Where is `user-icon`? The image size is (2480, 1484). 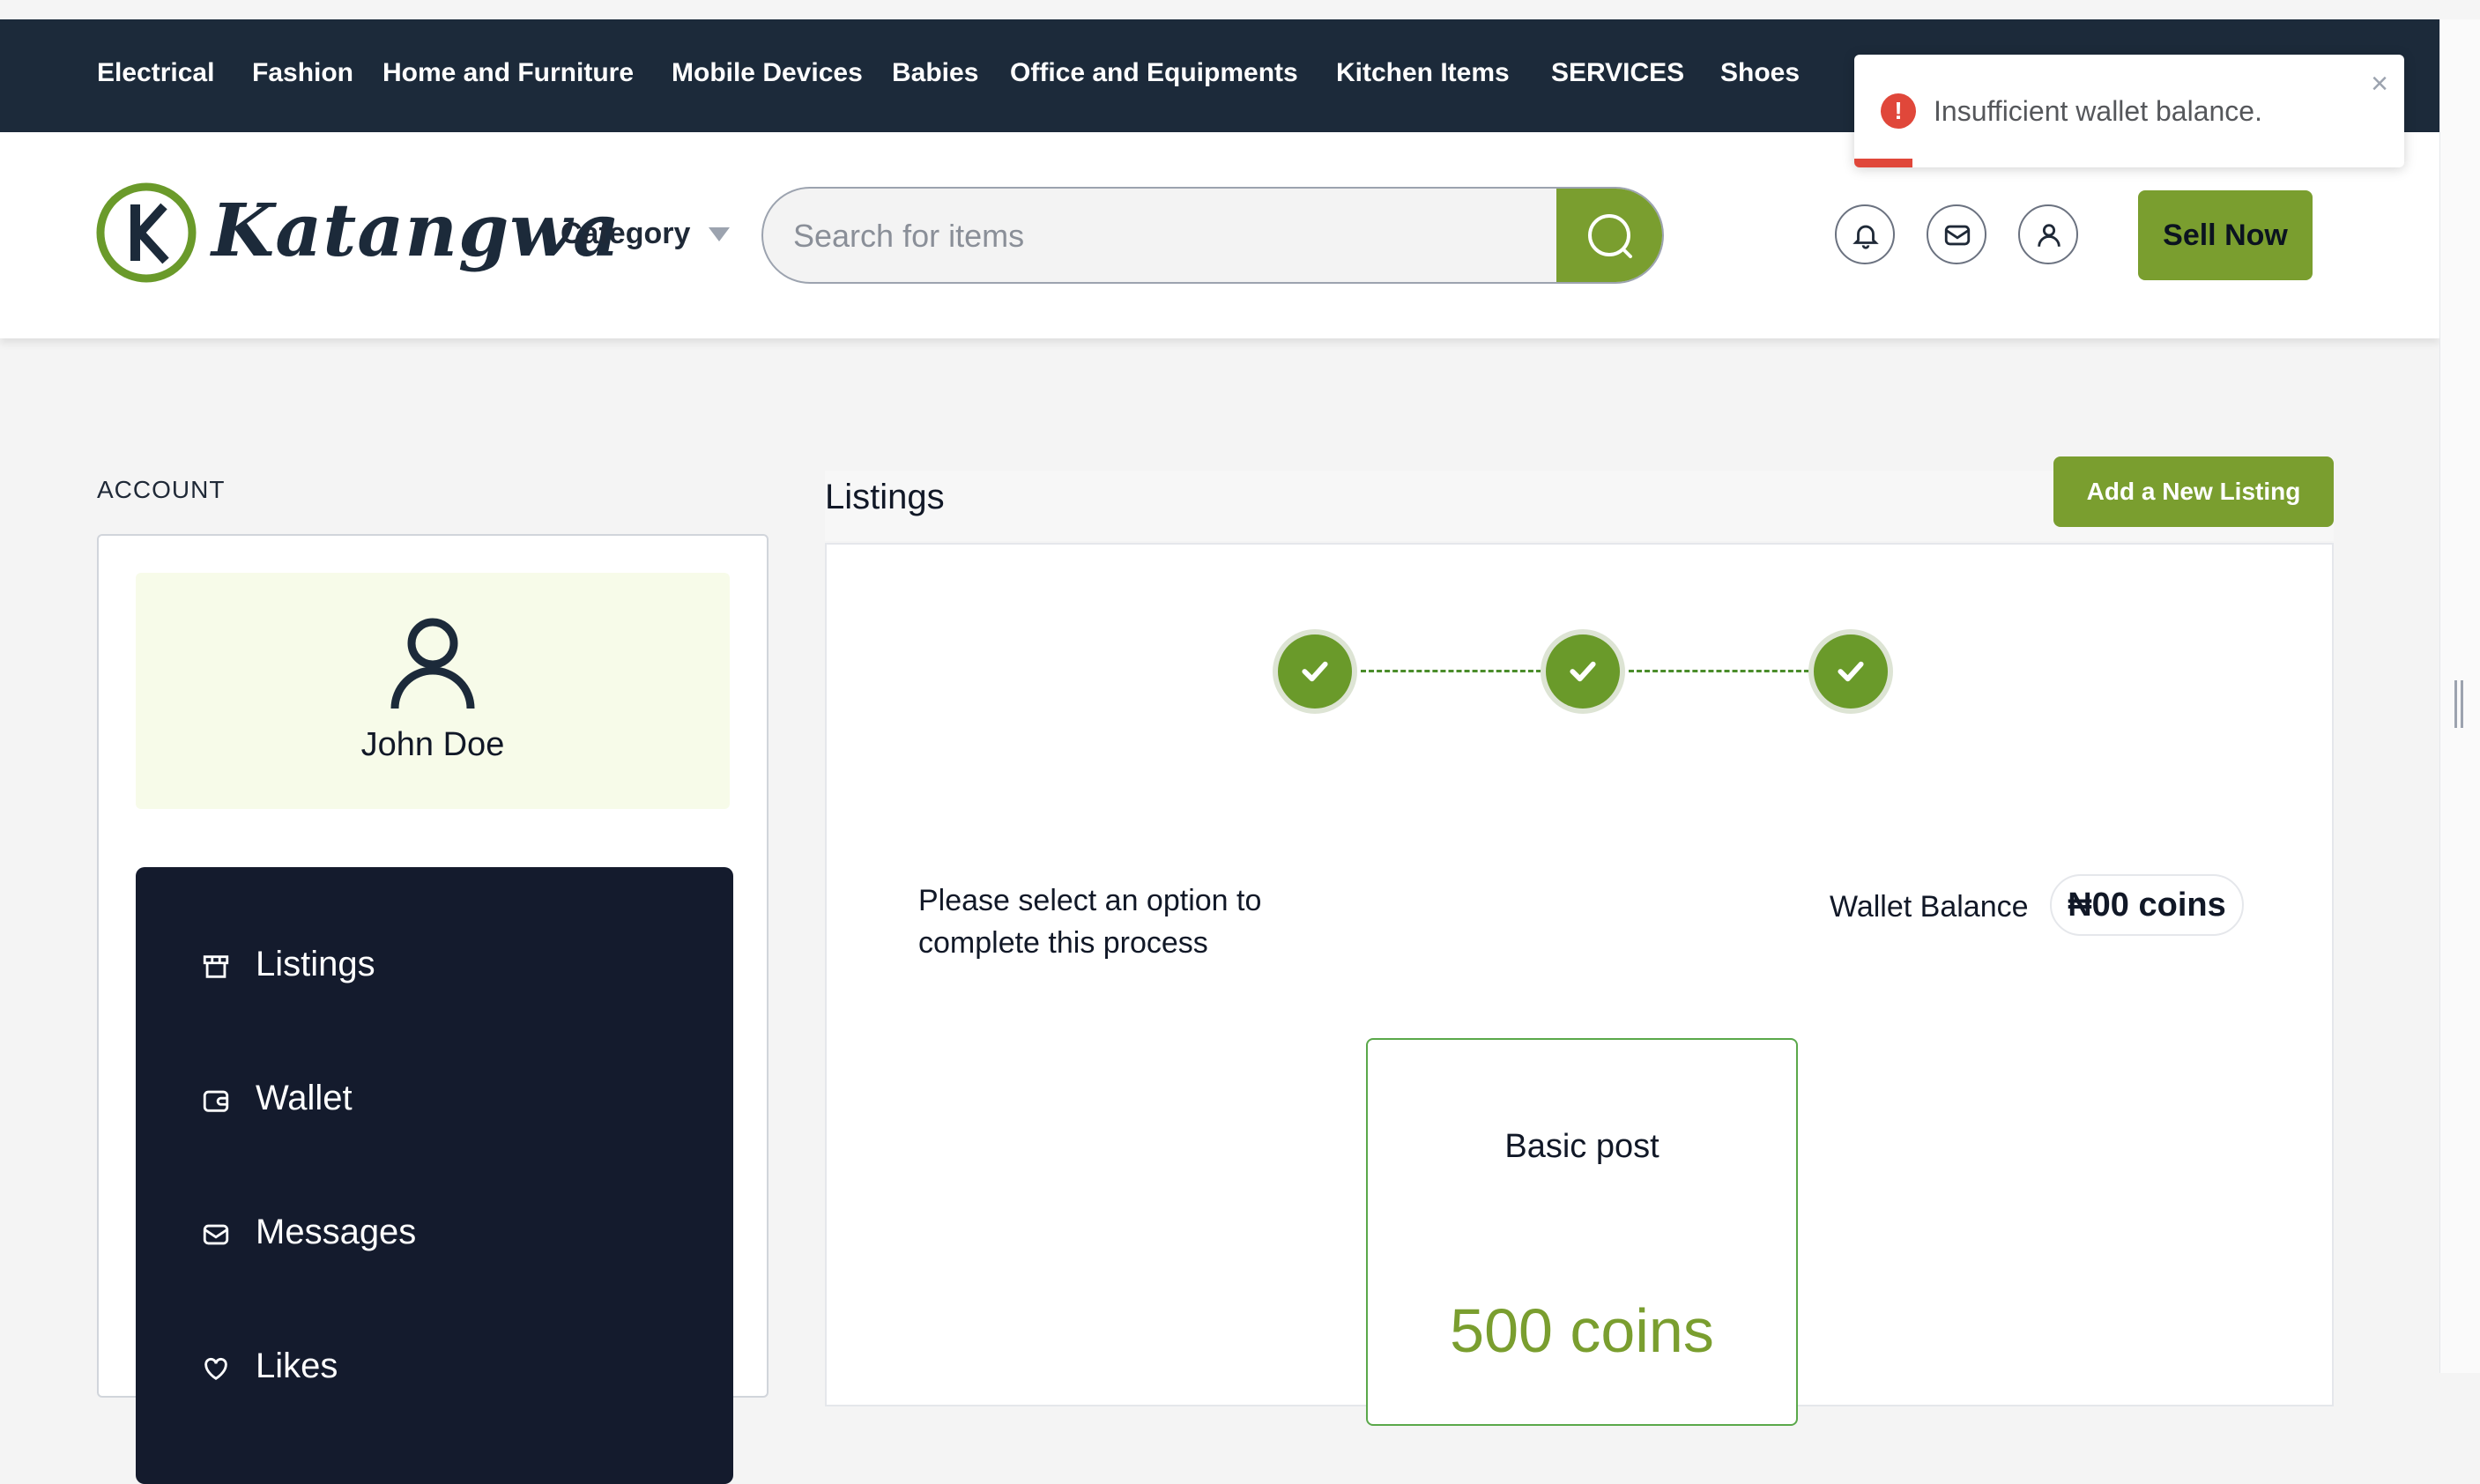 user-icon is located at coordinates (2049, 235).